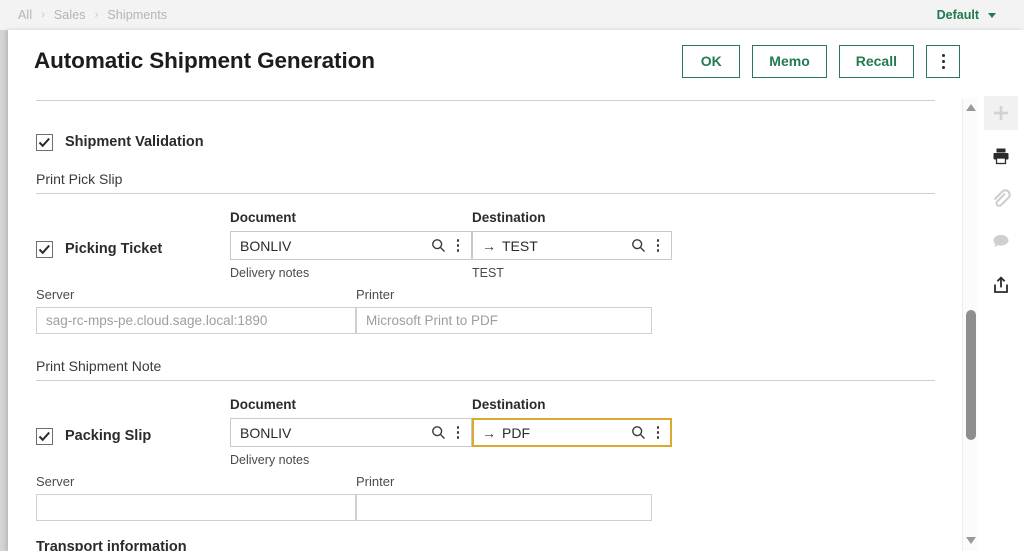 Image resolution: width=1024 pixels, height=551 pixels. What do you see at coordinates (137, 15) in the screenshot?
I see `breadcrumb-item-shipments: Shipments` at bounding box center [137, 15].